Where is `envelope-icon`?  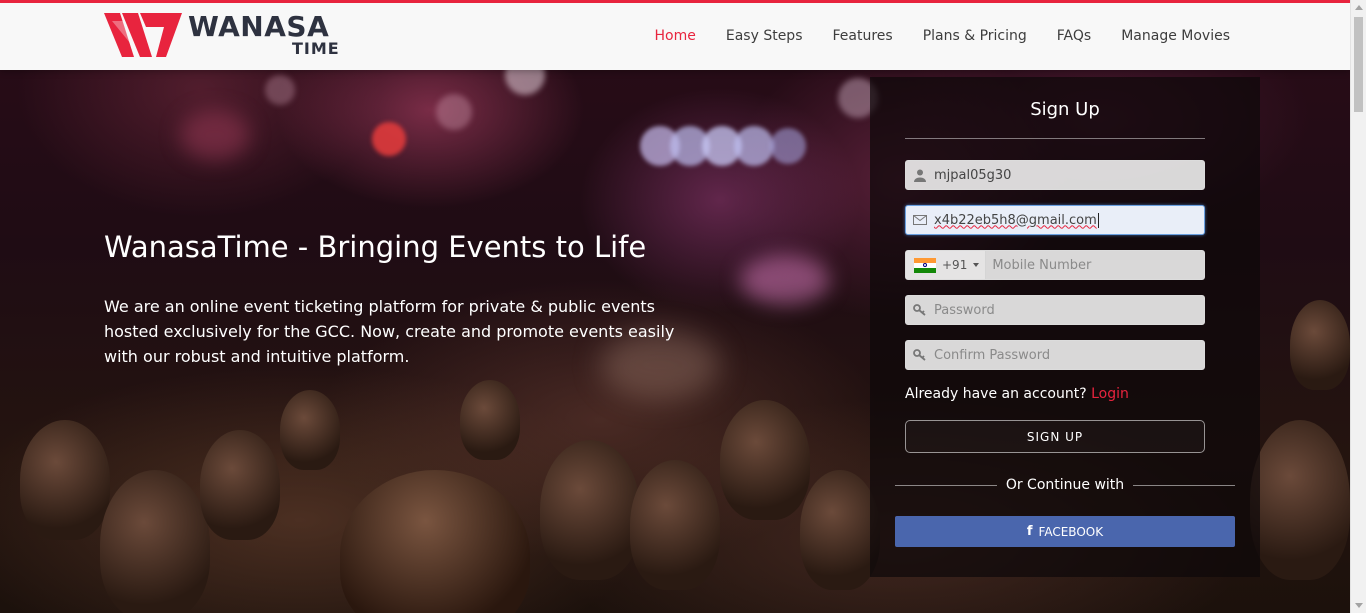 envelope-icon is located at coordinates (920, 220).